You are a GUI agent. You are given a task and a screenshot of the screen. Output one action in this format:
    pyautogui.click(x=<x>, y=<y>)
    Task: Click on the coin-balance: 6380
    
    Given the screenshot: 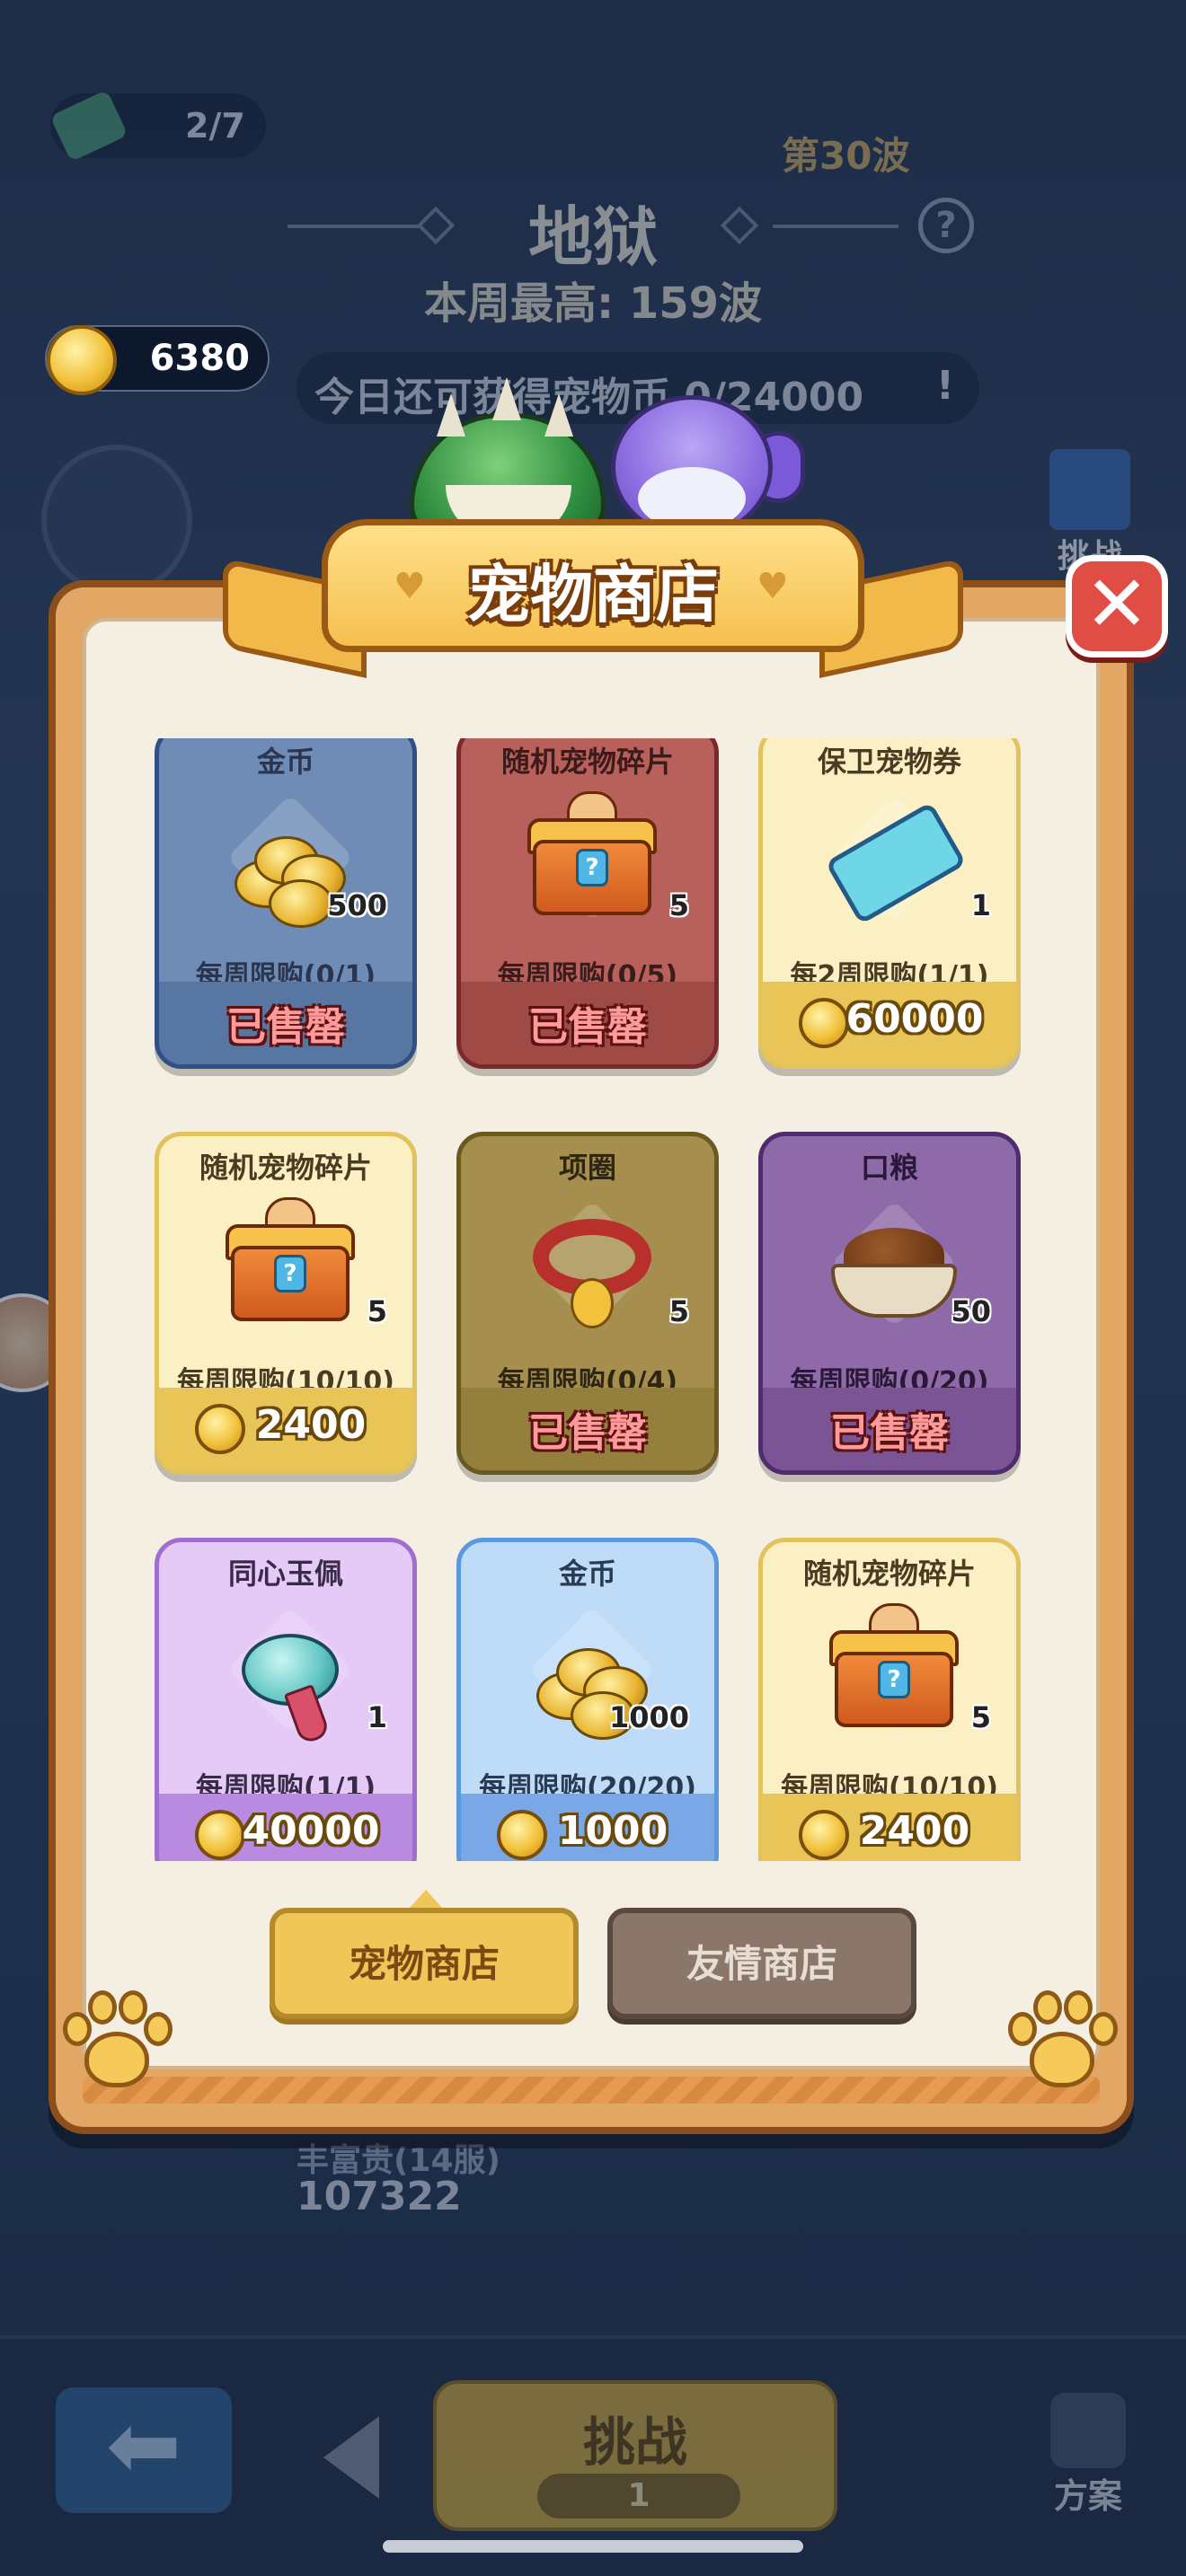 What is the action you would take?
    pyautogui.click(x=157, y=360)
    